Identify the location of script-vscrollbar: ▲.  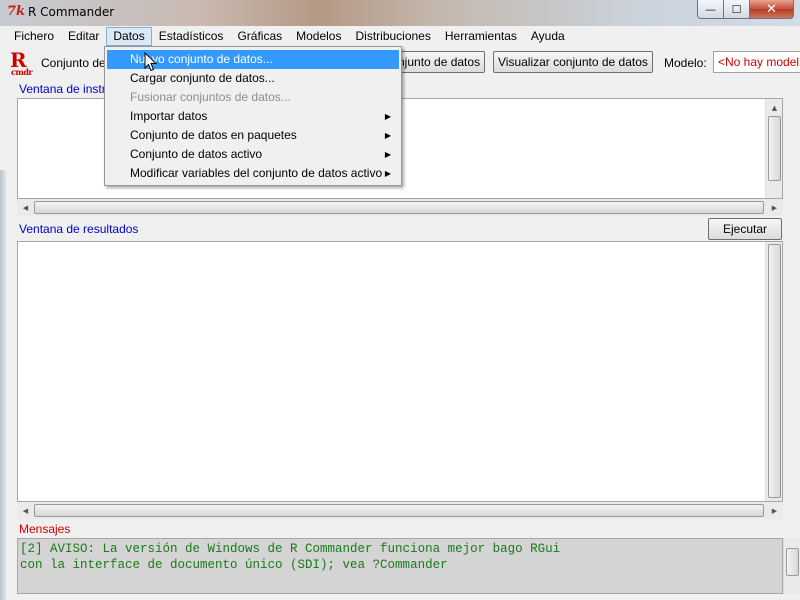
(773, 148).